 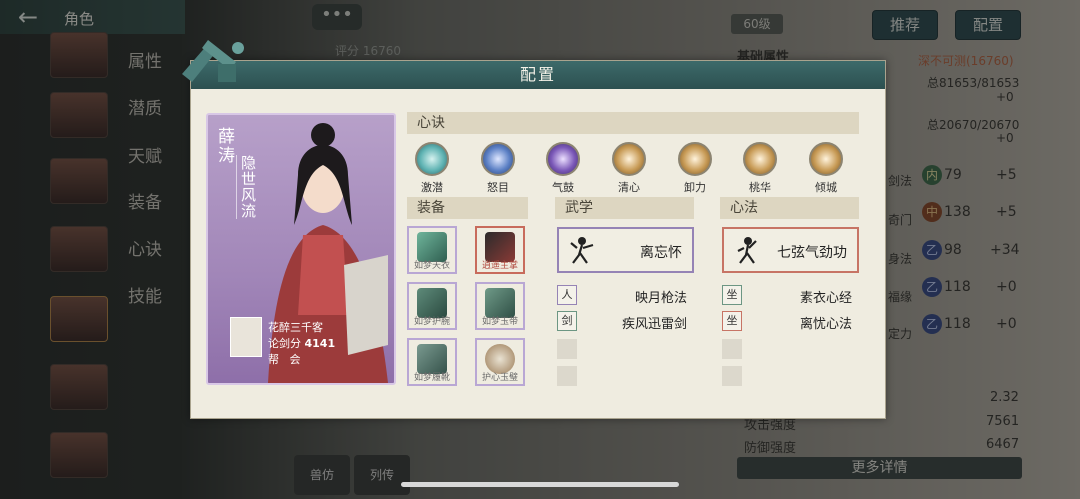 I want to click on xinjue-label: 激潜, so click(x=432, y=187).